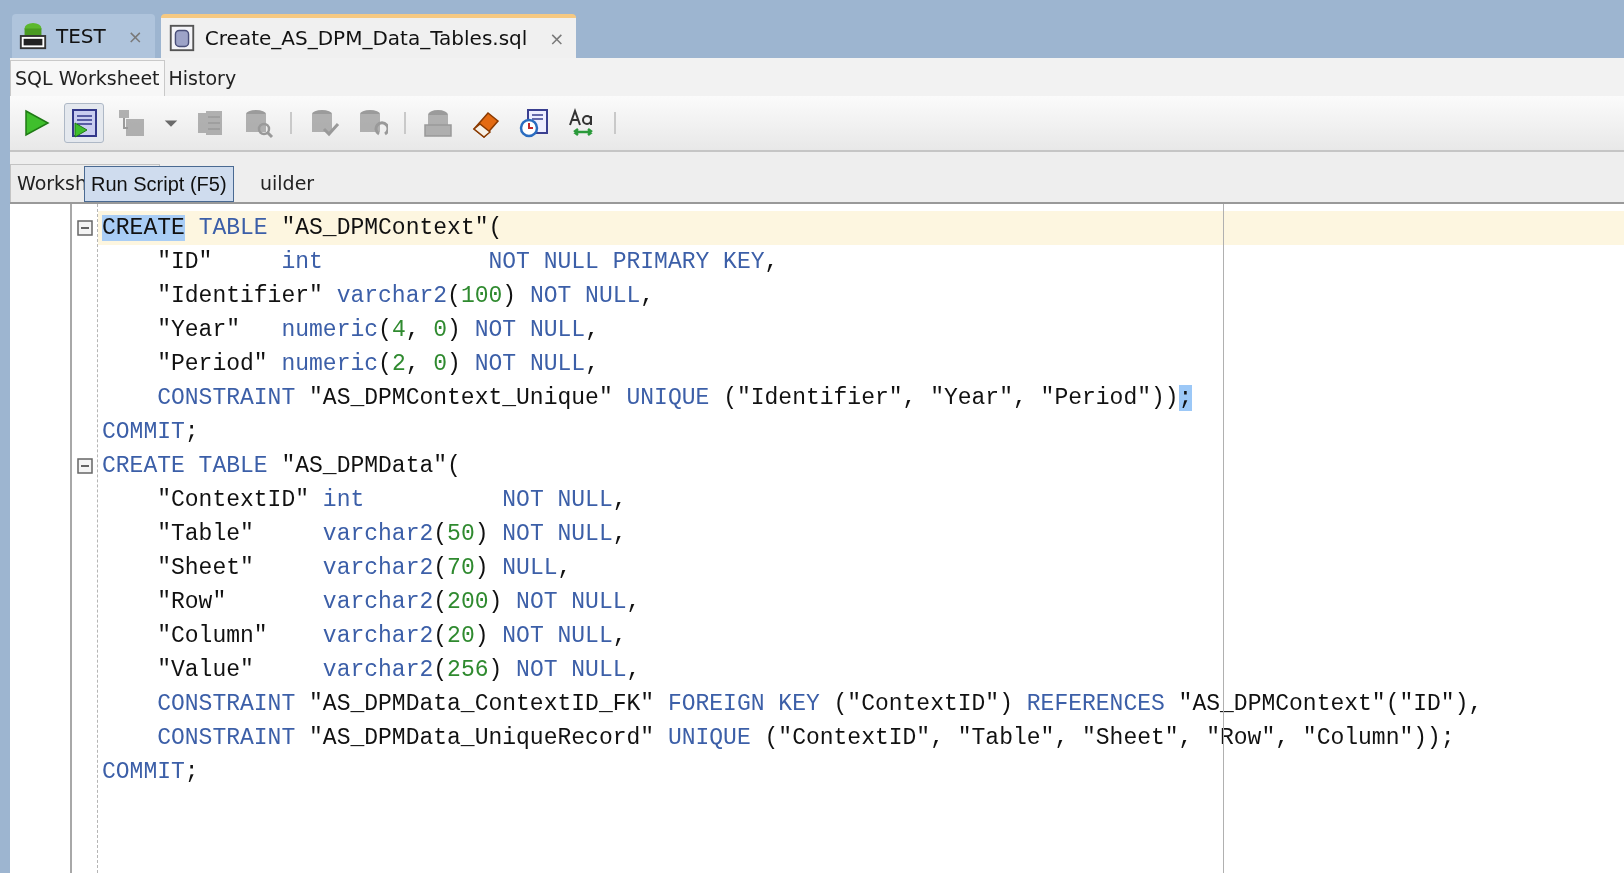  Describe the element at coordinates (468, 262) in the screenshot. I see `code-line: "ID" int NOT NULL PRIMARY KEY,` at that location.